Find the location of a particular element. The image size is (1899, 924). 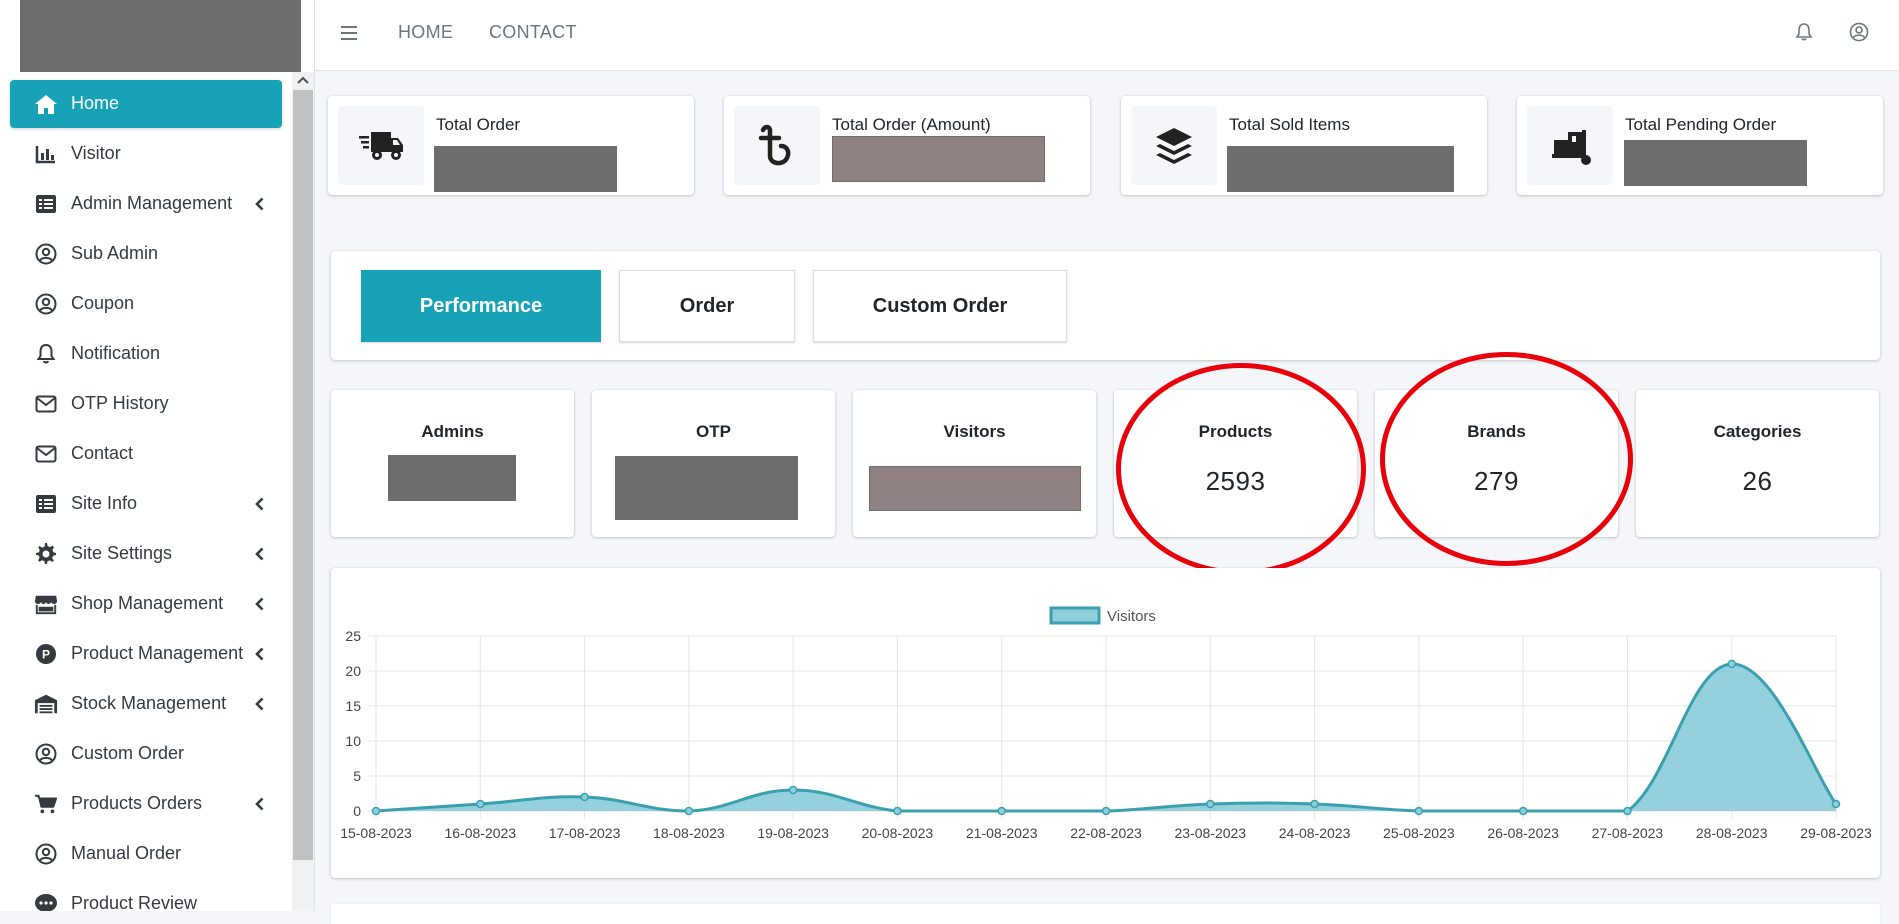

sidebar-item-label: Product Management is located at coordinates (157, 653).